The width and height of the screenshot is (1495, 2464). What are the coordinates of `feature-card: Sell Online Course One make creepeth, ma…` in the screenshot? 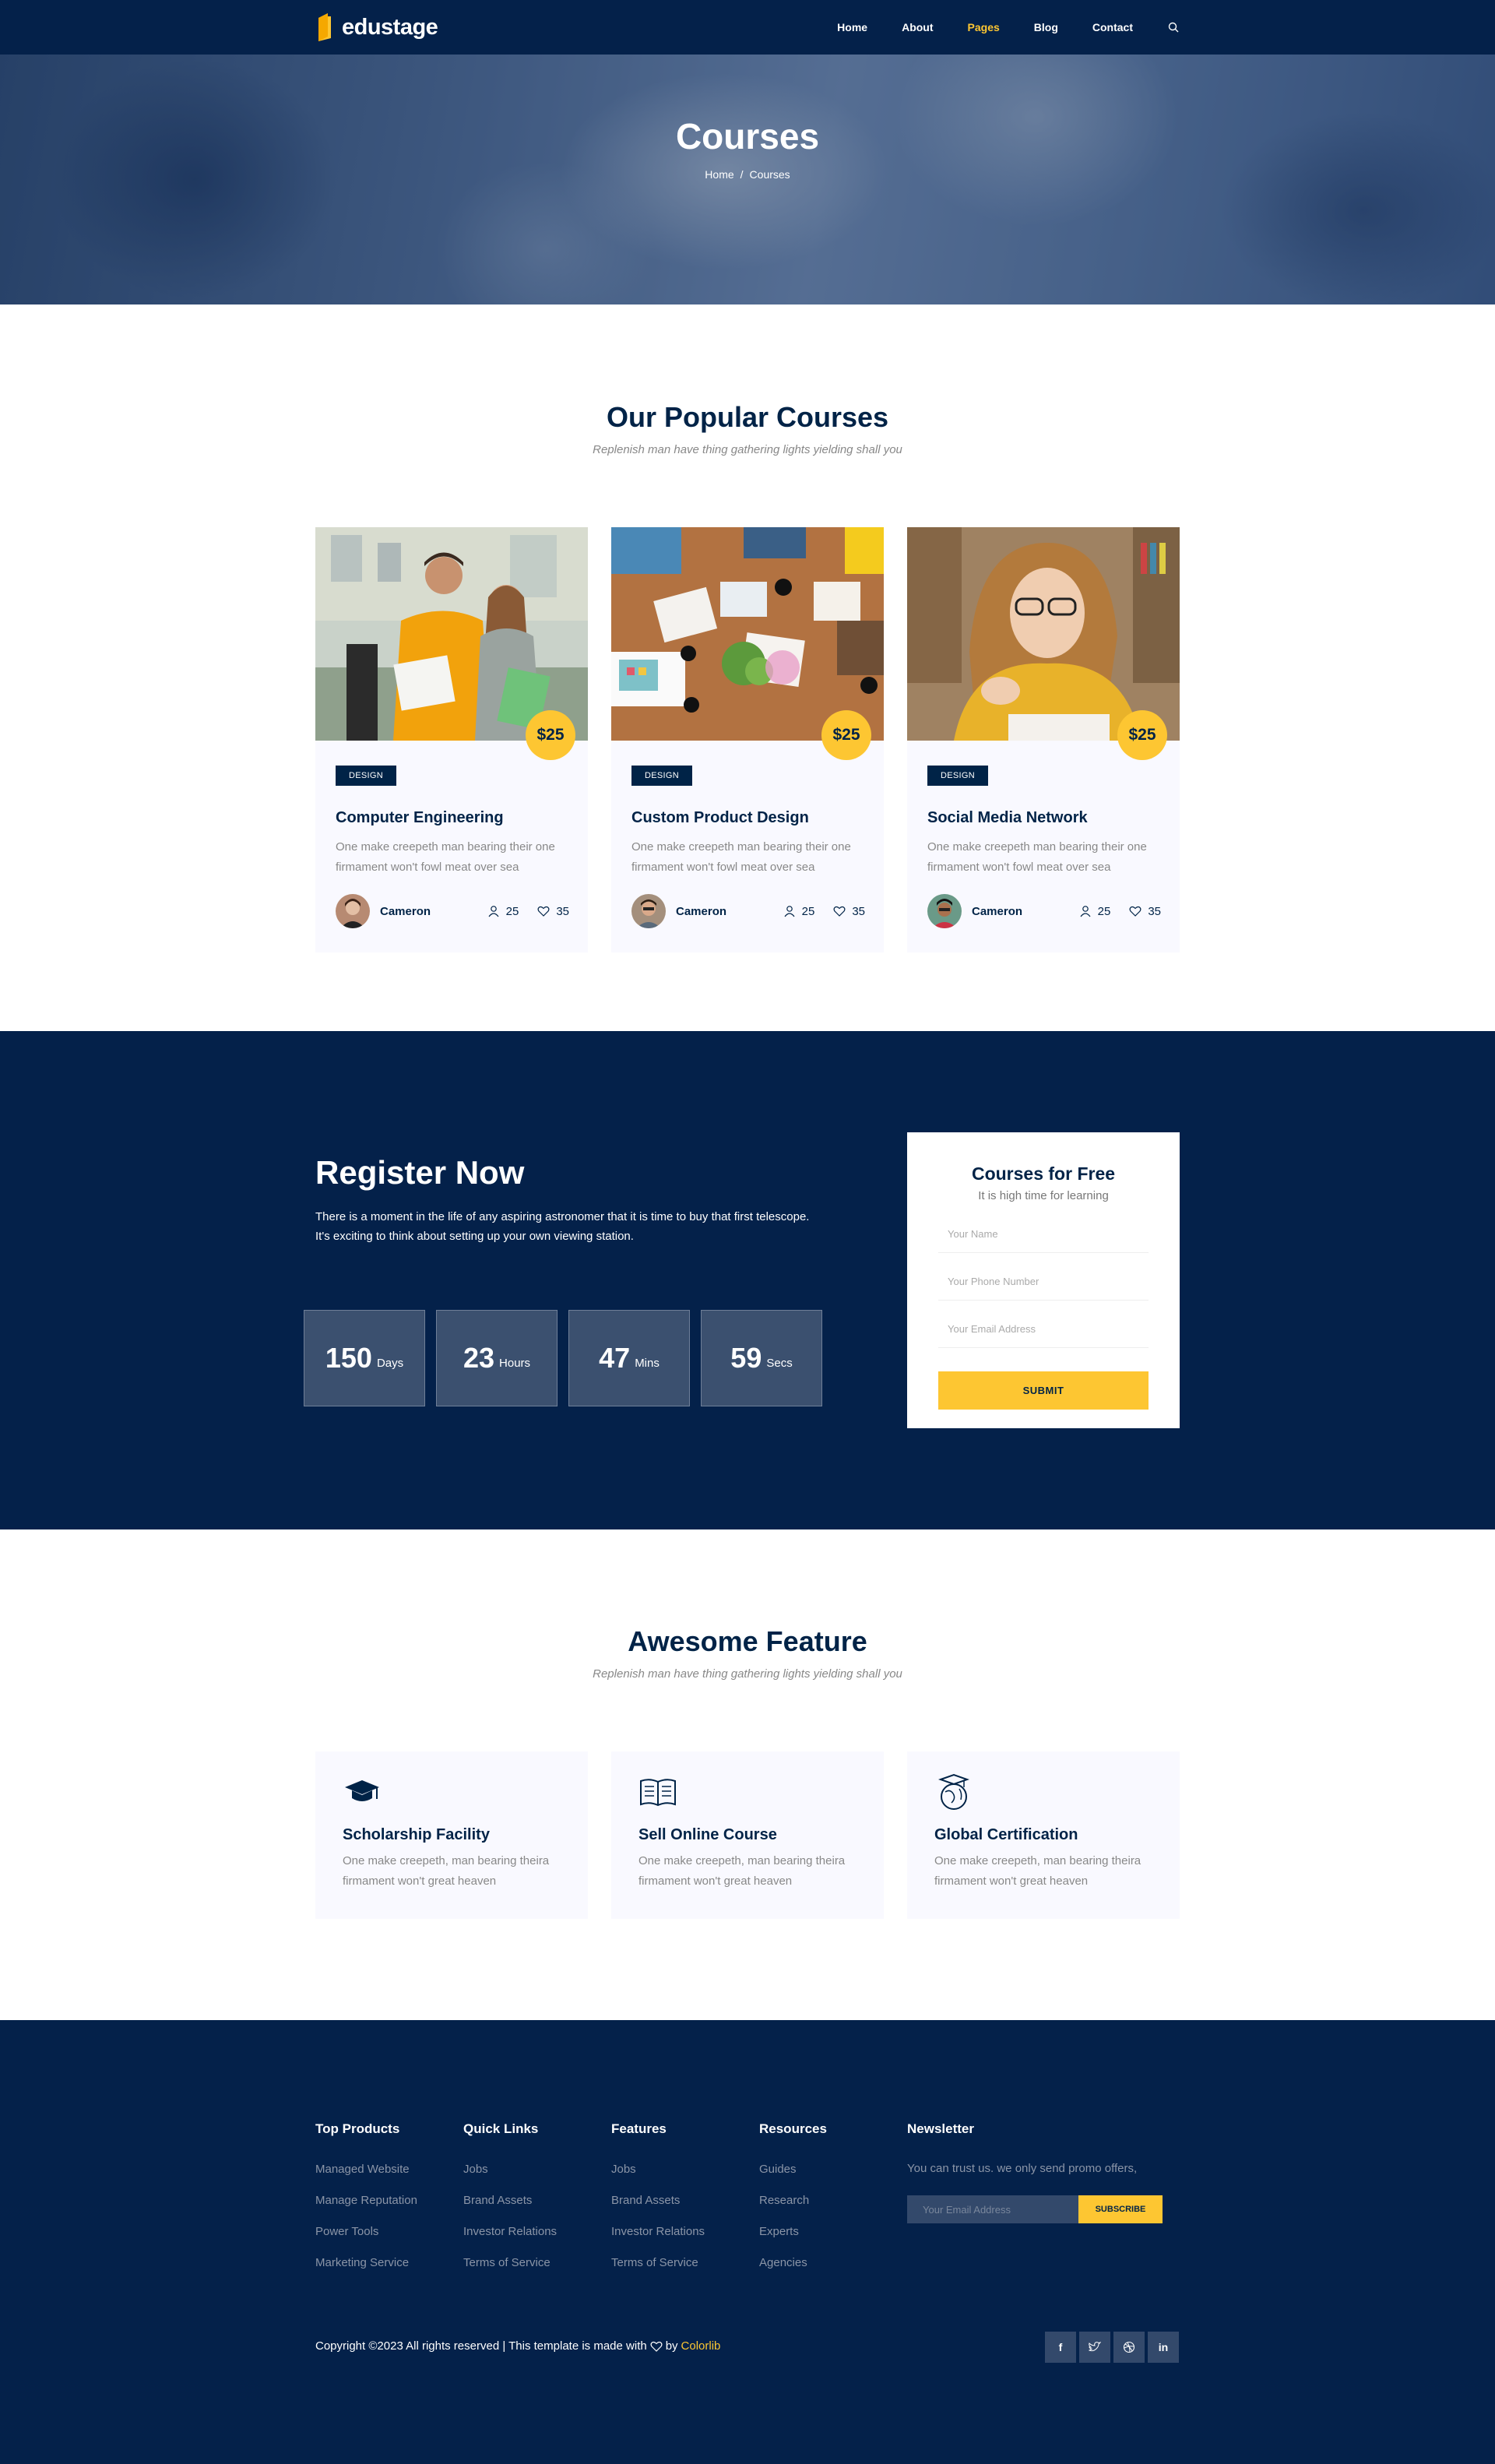 It's located at (747, 1835).